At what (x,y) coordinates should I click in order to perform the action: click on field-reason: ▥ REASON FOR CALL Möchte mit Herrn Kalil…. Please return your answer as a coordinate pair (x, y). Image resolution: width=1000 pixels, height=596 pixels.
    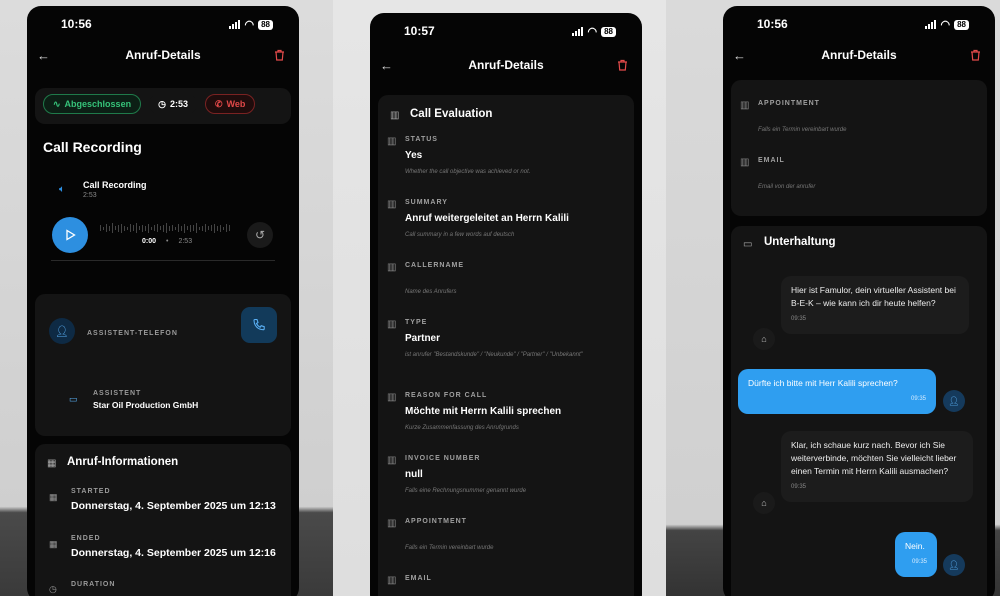
    Looking at the image, I should click on (509, 417).